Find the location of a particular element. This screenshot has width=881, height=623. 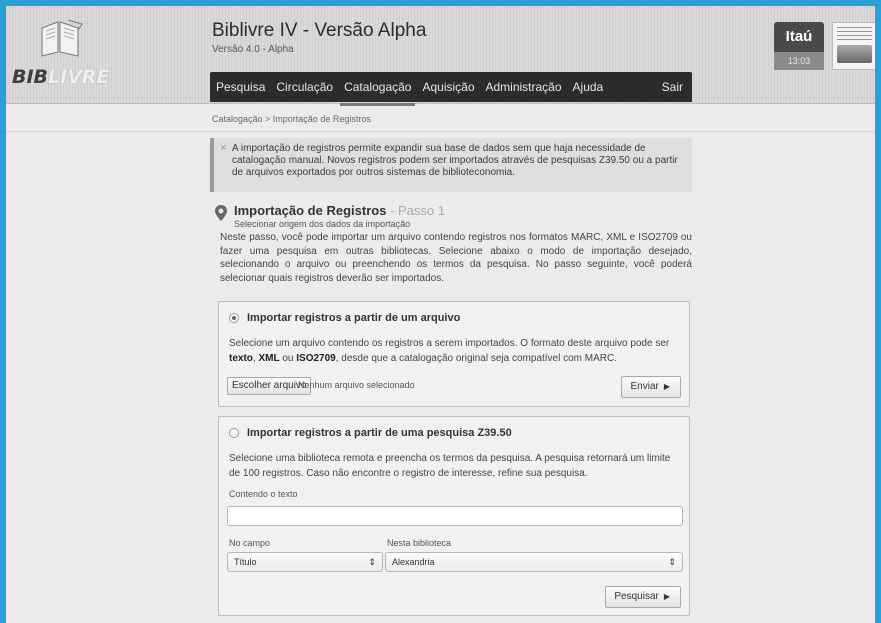

logo-wordmark: BIBLIVRE is located at coordinates (61, 77).